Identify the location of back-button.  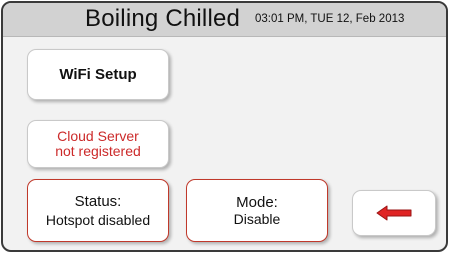
(394, 213).